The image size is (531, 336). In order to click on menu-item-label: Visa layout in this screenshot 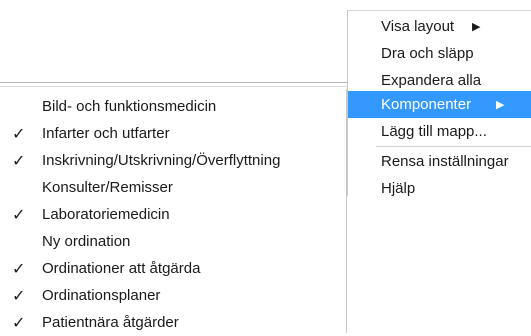, I will do `click(418, 26)`.